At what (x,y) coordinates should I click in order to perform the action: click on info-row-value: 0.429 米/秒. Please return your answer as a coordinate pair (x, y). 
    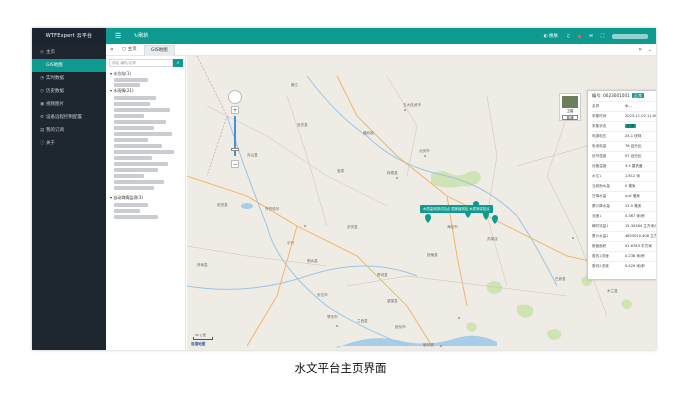
    Looking at the image, I should click on (635, 266).